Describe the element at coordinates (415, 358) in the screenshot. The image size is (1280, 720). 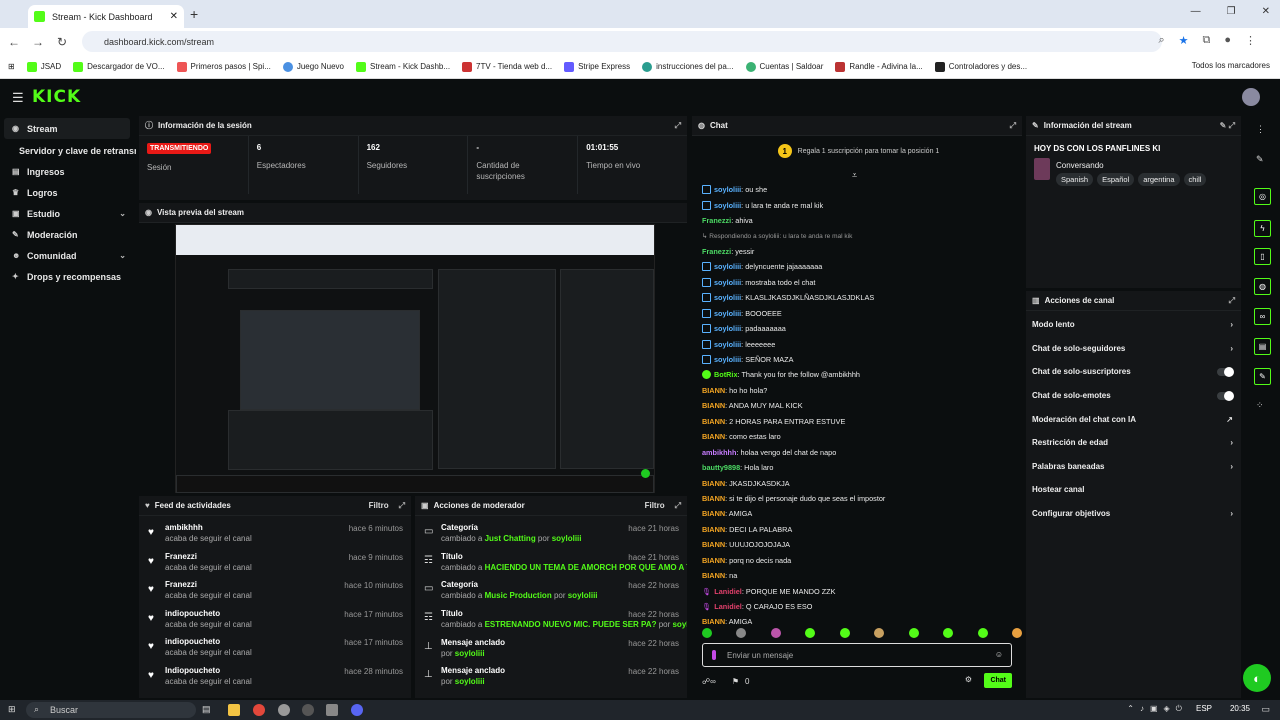
I see `stream-preview-video` at that location.